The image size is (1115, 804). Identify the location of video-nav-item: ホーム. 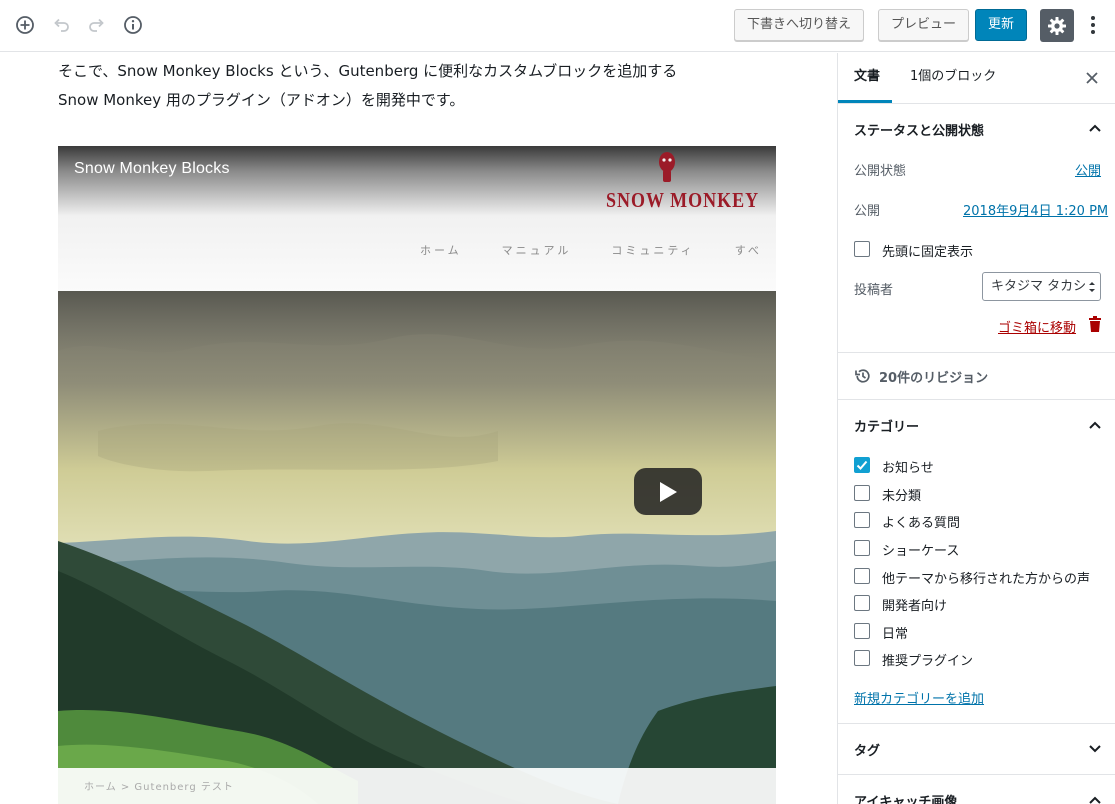
(441, 250).